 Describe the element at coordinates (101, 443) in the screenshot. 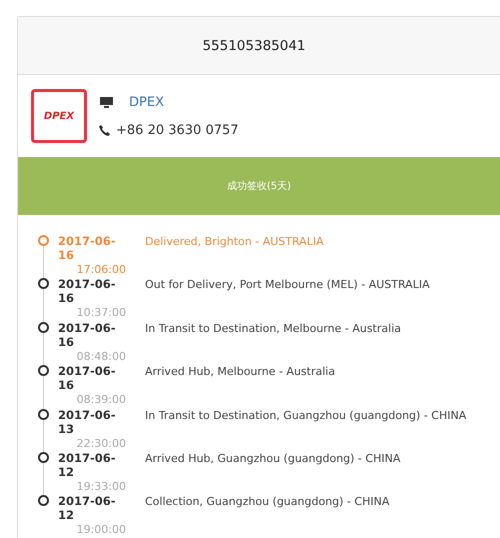

I see `event-time: 22:30:00` at that location.